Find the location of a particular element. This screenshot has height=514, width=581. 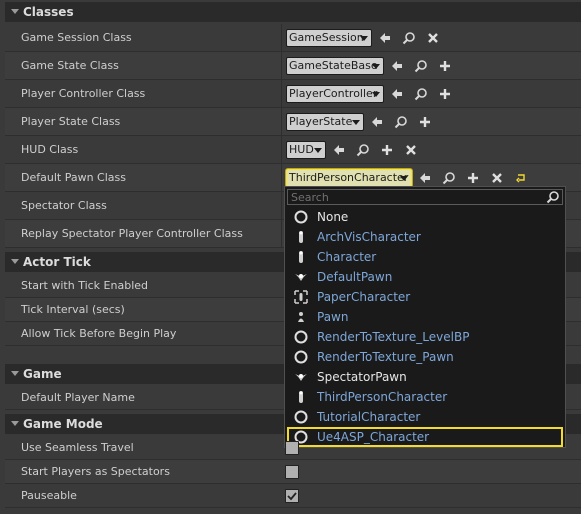

class-combo-box: ThirdPersonCharacter is located at coordinates (349, 178).